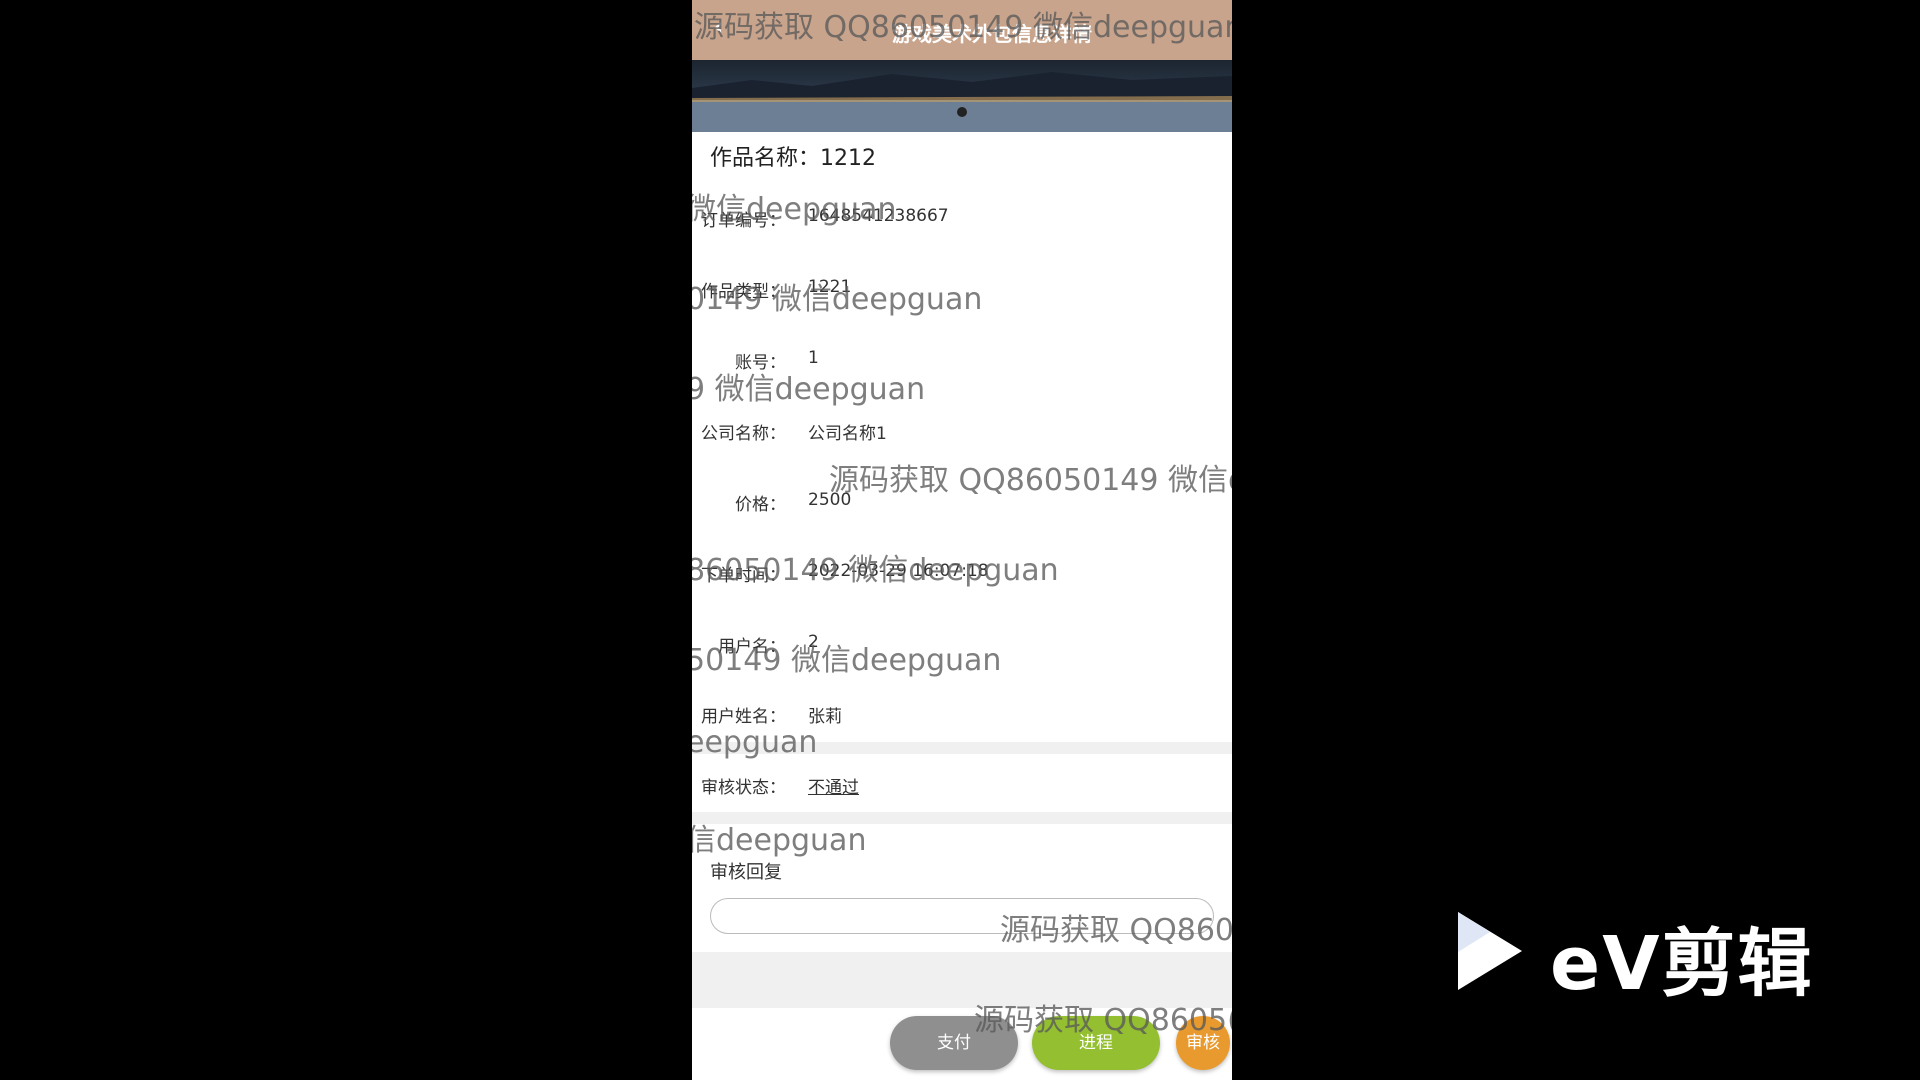 The width and height of the screenshot is (1920, 1080). I want to click on field-label: 作品类型：, so click(743, 292).